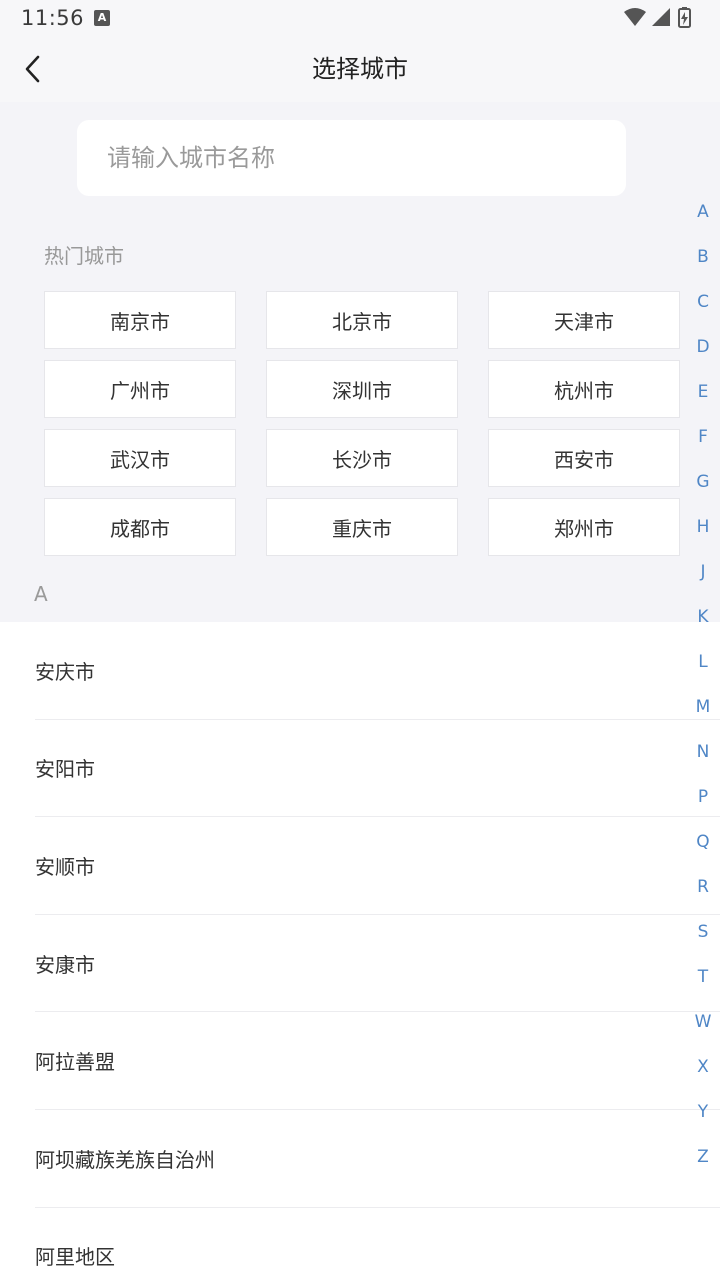 This screenshot has height=1280, width=720. Describe the element at coordinates (703, 482) in the screenshot. I see `index-letter: G` at that location.